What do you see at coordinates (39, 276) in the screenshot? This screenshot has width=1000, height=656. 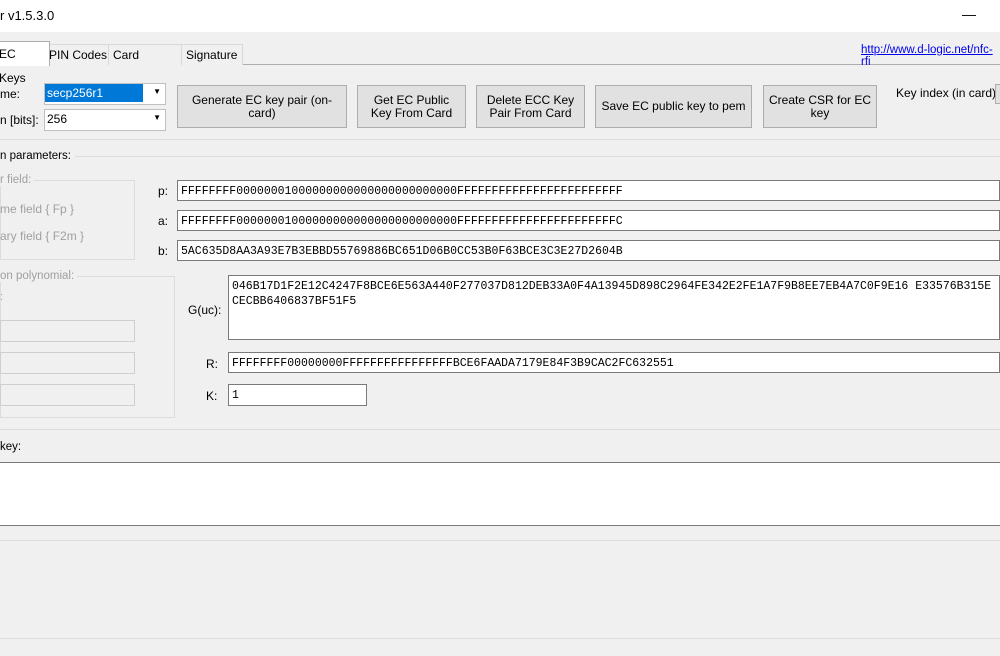 I see `reduction-group-title: on polynomial:` at bounding box center [39, 276].